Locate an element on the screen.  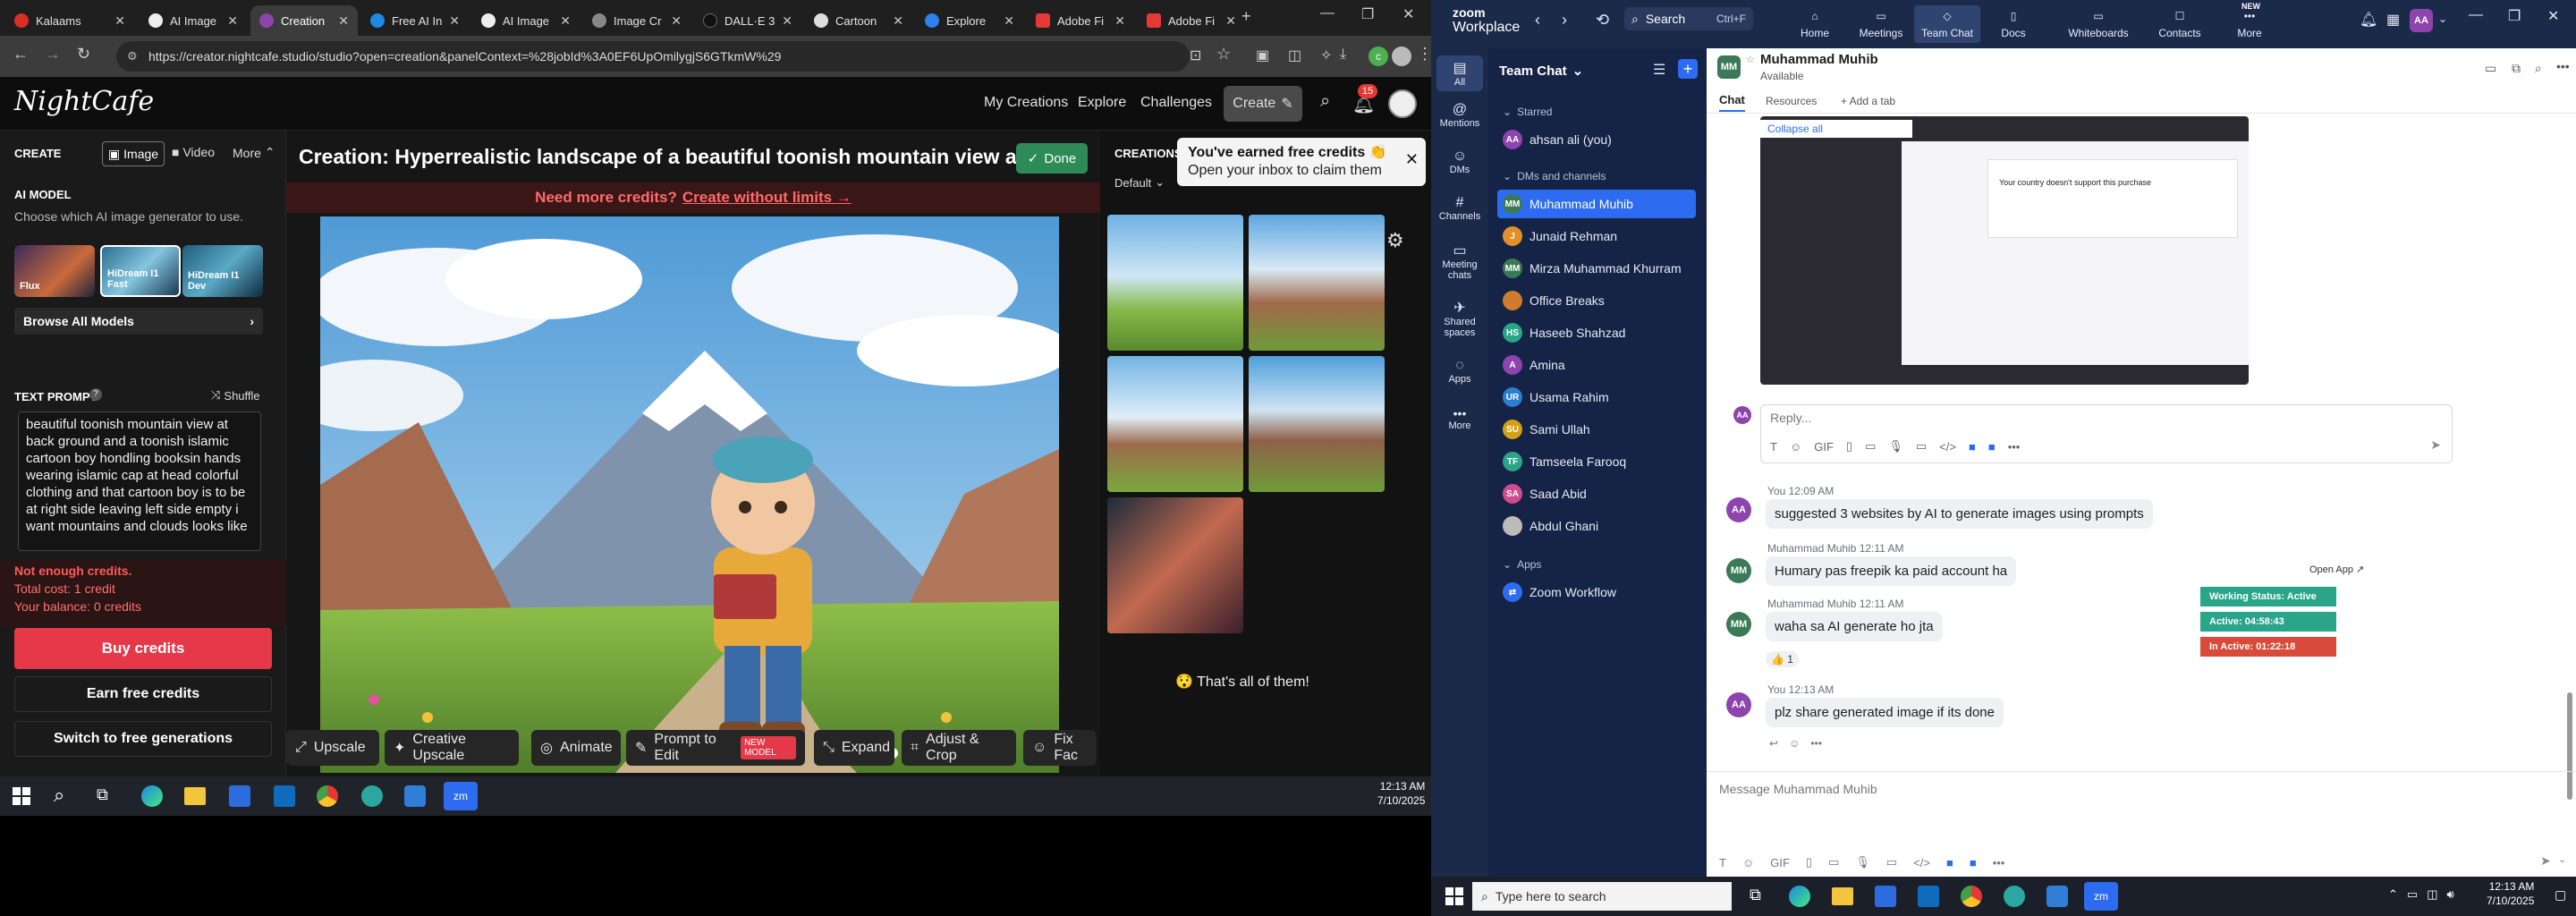
volume-icon: 🔊︎ is located at coordinates (2450, 894).